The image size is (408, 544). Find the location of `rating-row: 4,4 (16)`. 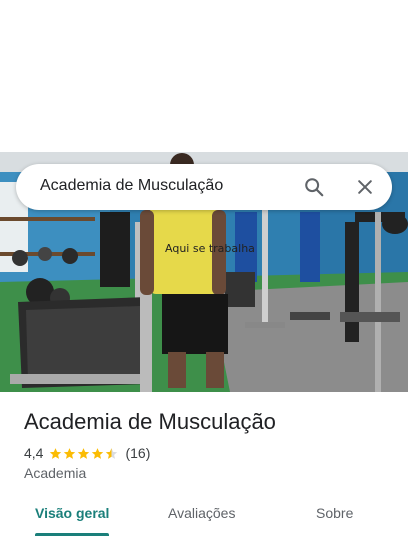

rating-row: 4,4 (16) is located at coordinates (87, 453).